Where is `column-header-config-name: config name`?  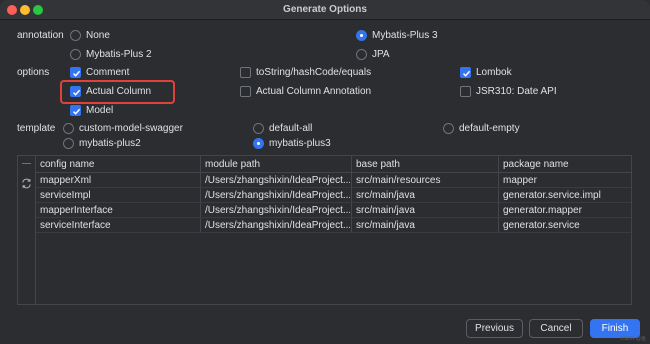 column-header-config-name: config name is located at coordinates (67, 164).